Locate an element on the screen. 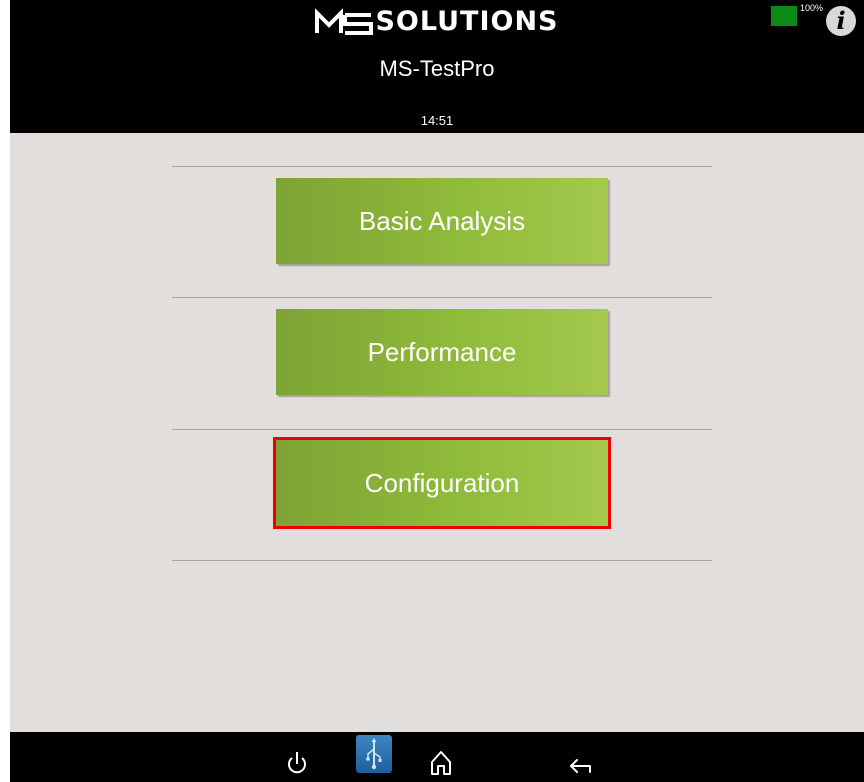 The width and height of the screenshot is (864, 782). home-icon is located at coordinates (441, 757).